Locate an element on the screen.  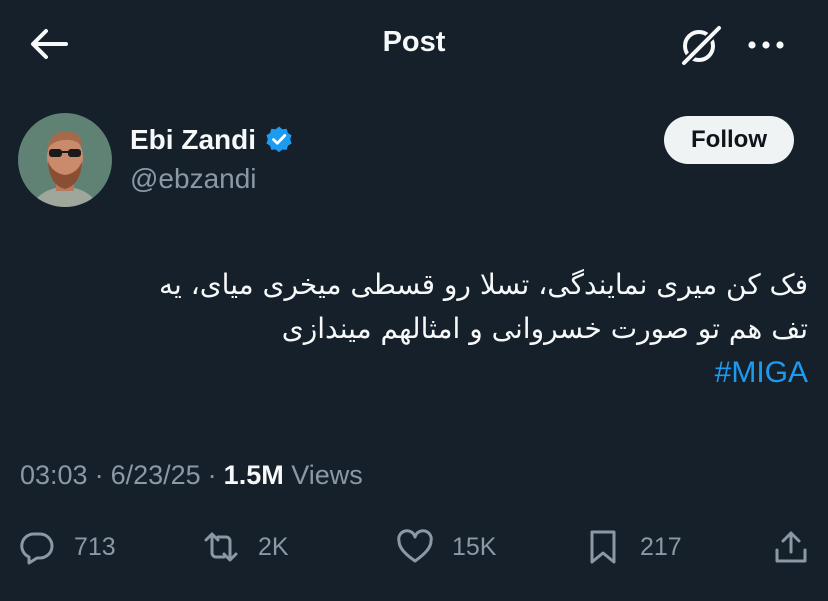
views-label: Views is located at coordinates (327, 475).